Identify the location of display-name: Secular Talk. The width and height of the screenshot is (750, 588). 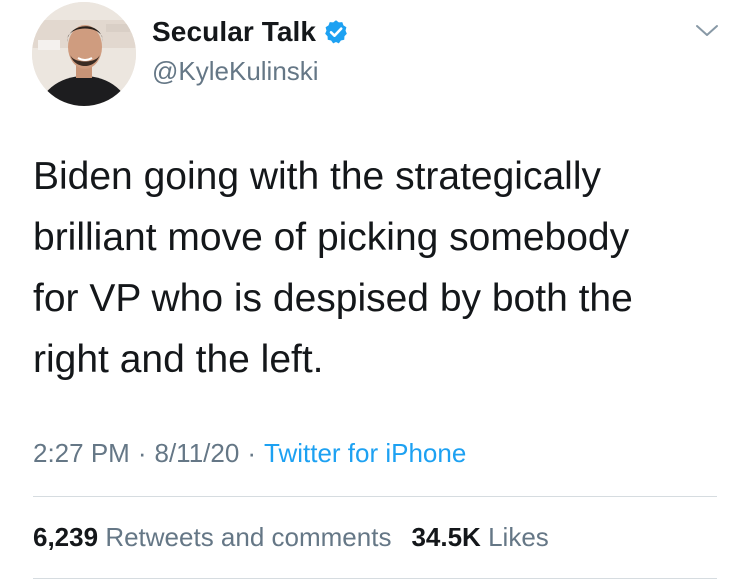
(234, 32).